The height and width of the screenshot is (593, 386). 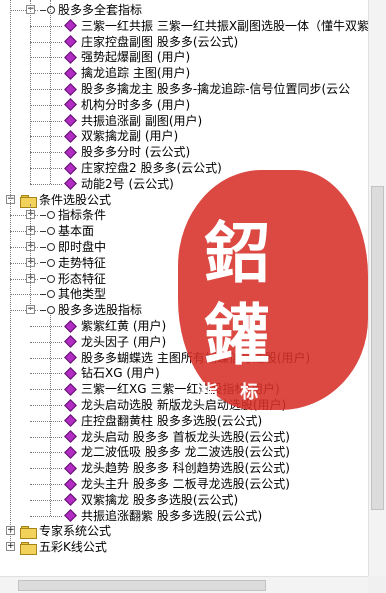 I want to click on tree-item-label: 强势起爆副图 (用户), so click(x=136, y=57).